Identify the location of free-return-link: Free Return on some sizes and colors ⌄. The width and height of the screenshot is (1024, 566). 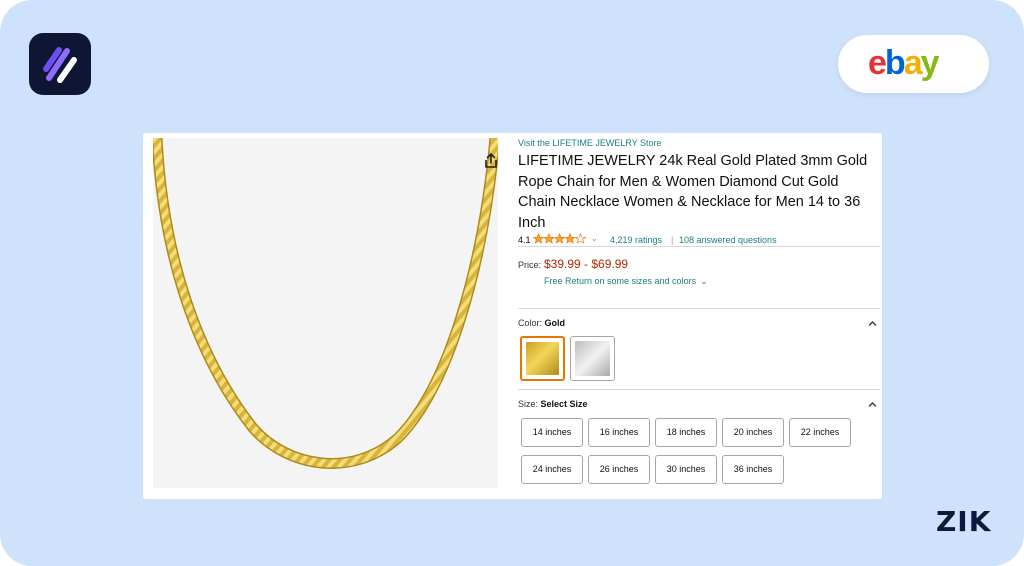
(626, 281).